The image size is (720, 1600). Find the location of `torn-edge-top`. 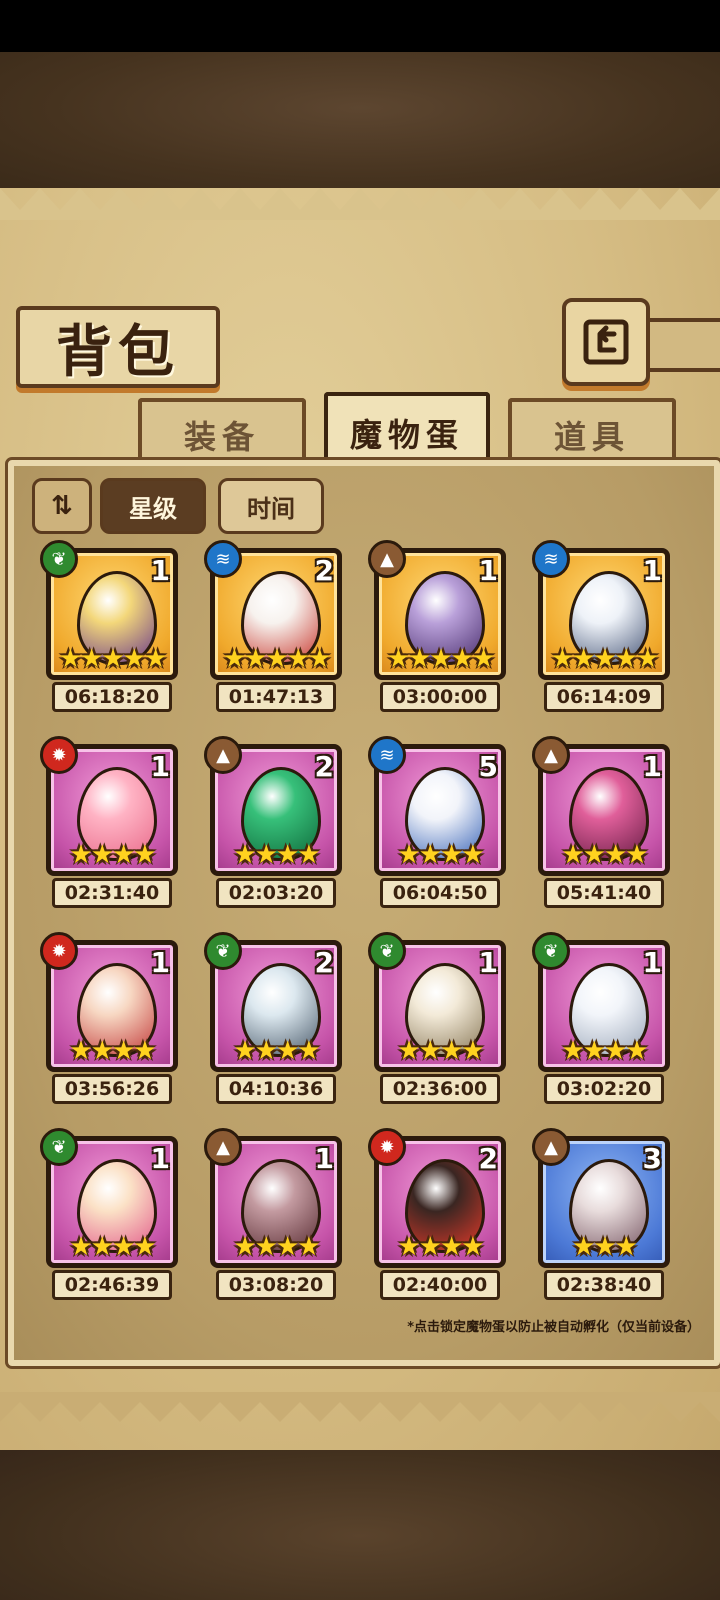

torn-edge-top is located at coordinates (360, 204).